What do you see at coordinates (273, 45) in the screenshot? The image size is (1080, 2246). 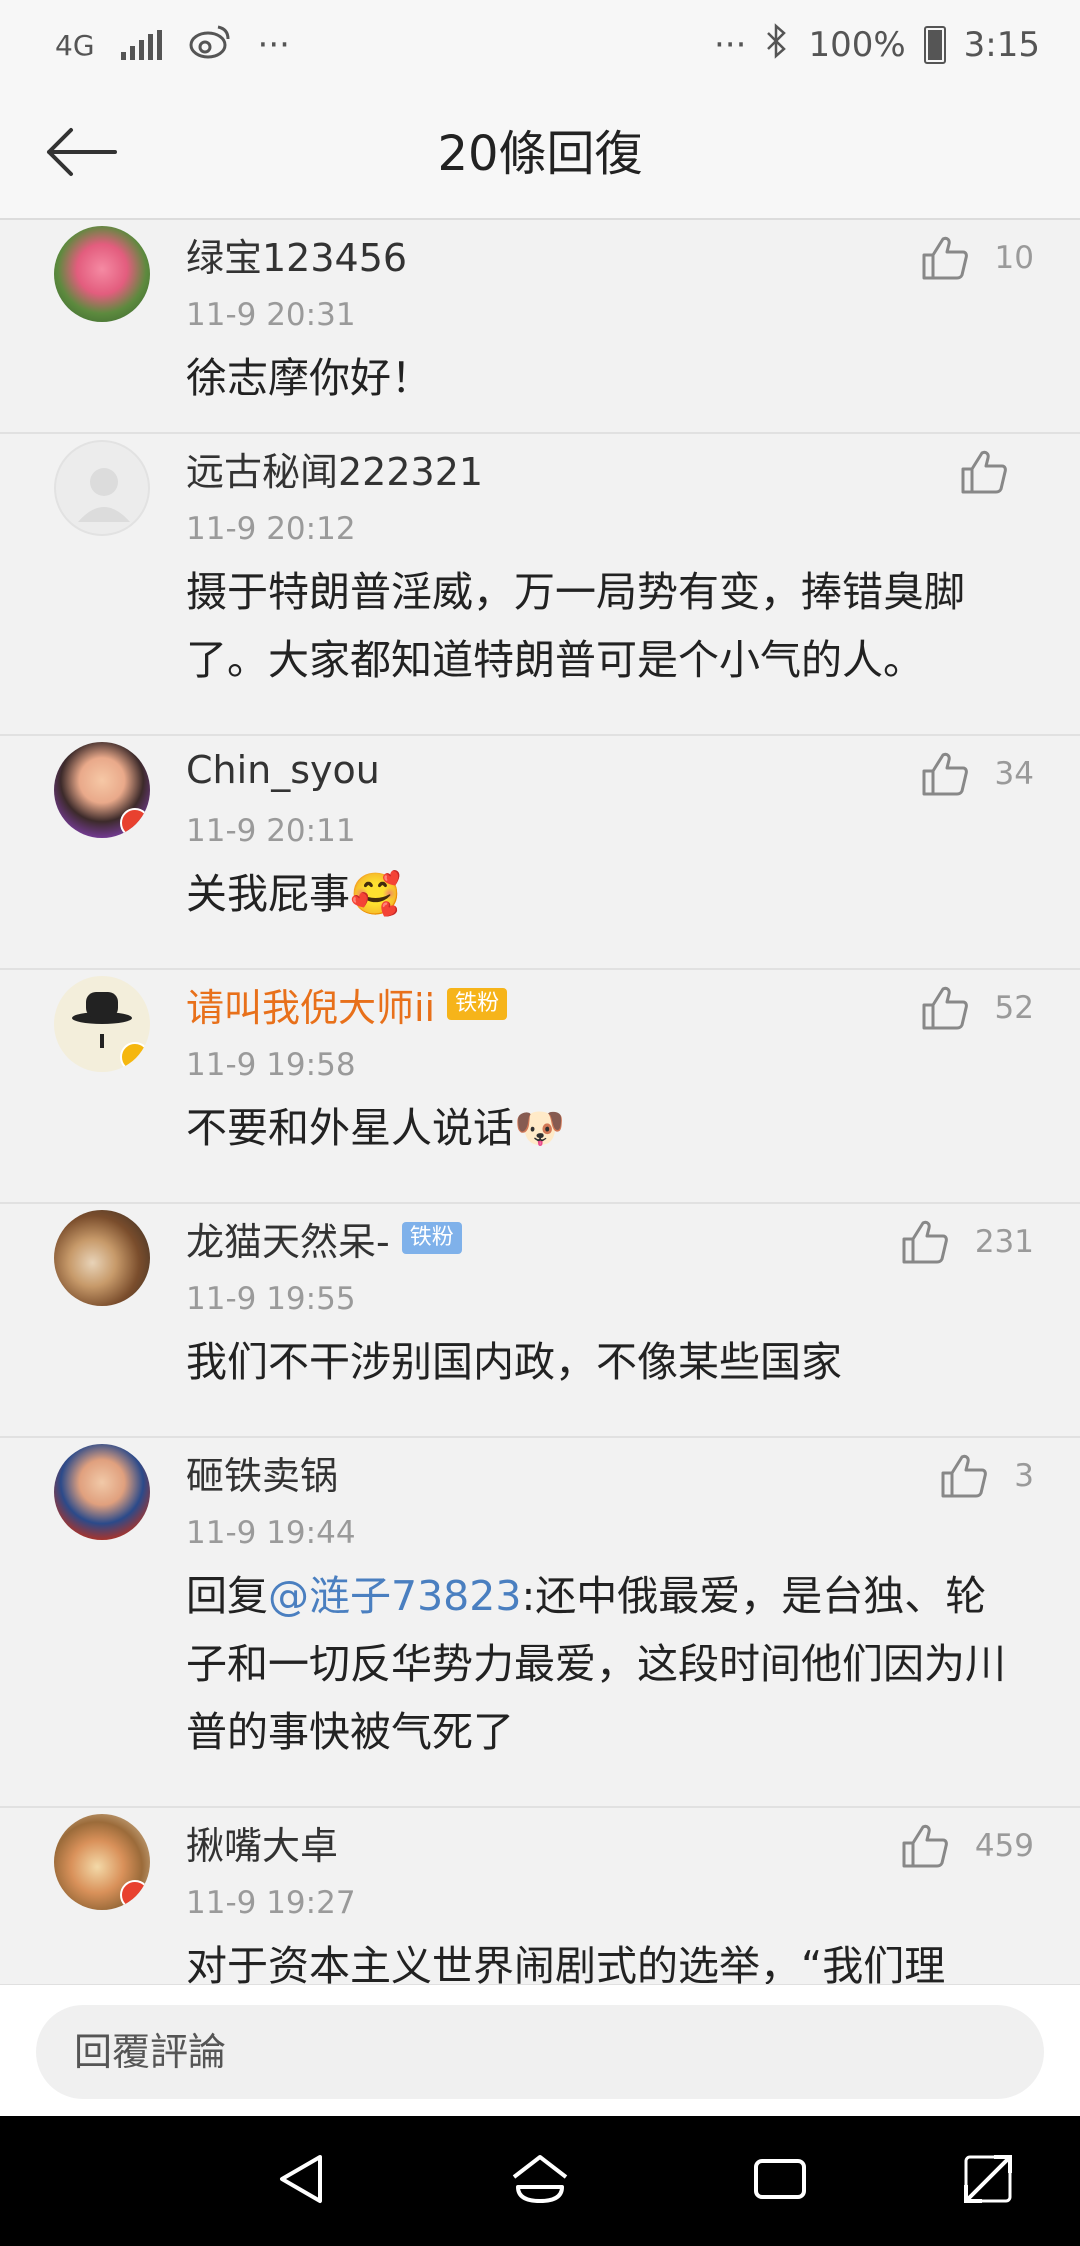 I see `more-notifications: ···` at bounding box center [273, 45].